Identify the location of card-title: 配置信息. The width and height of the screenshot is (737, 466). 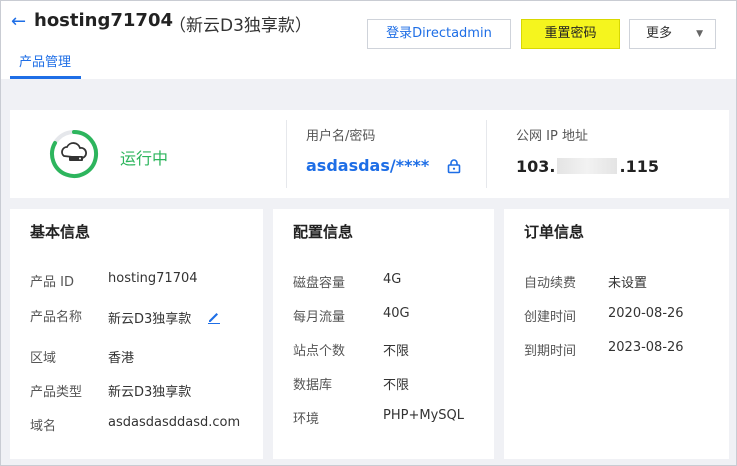
(323, 232).